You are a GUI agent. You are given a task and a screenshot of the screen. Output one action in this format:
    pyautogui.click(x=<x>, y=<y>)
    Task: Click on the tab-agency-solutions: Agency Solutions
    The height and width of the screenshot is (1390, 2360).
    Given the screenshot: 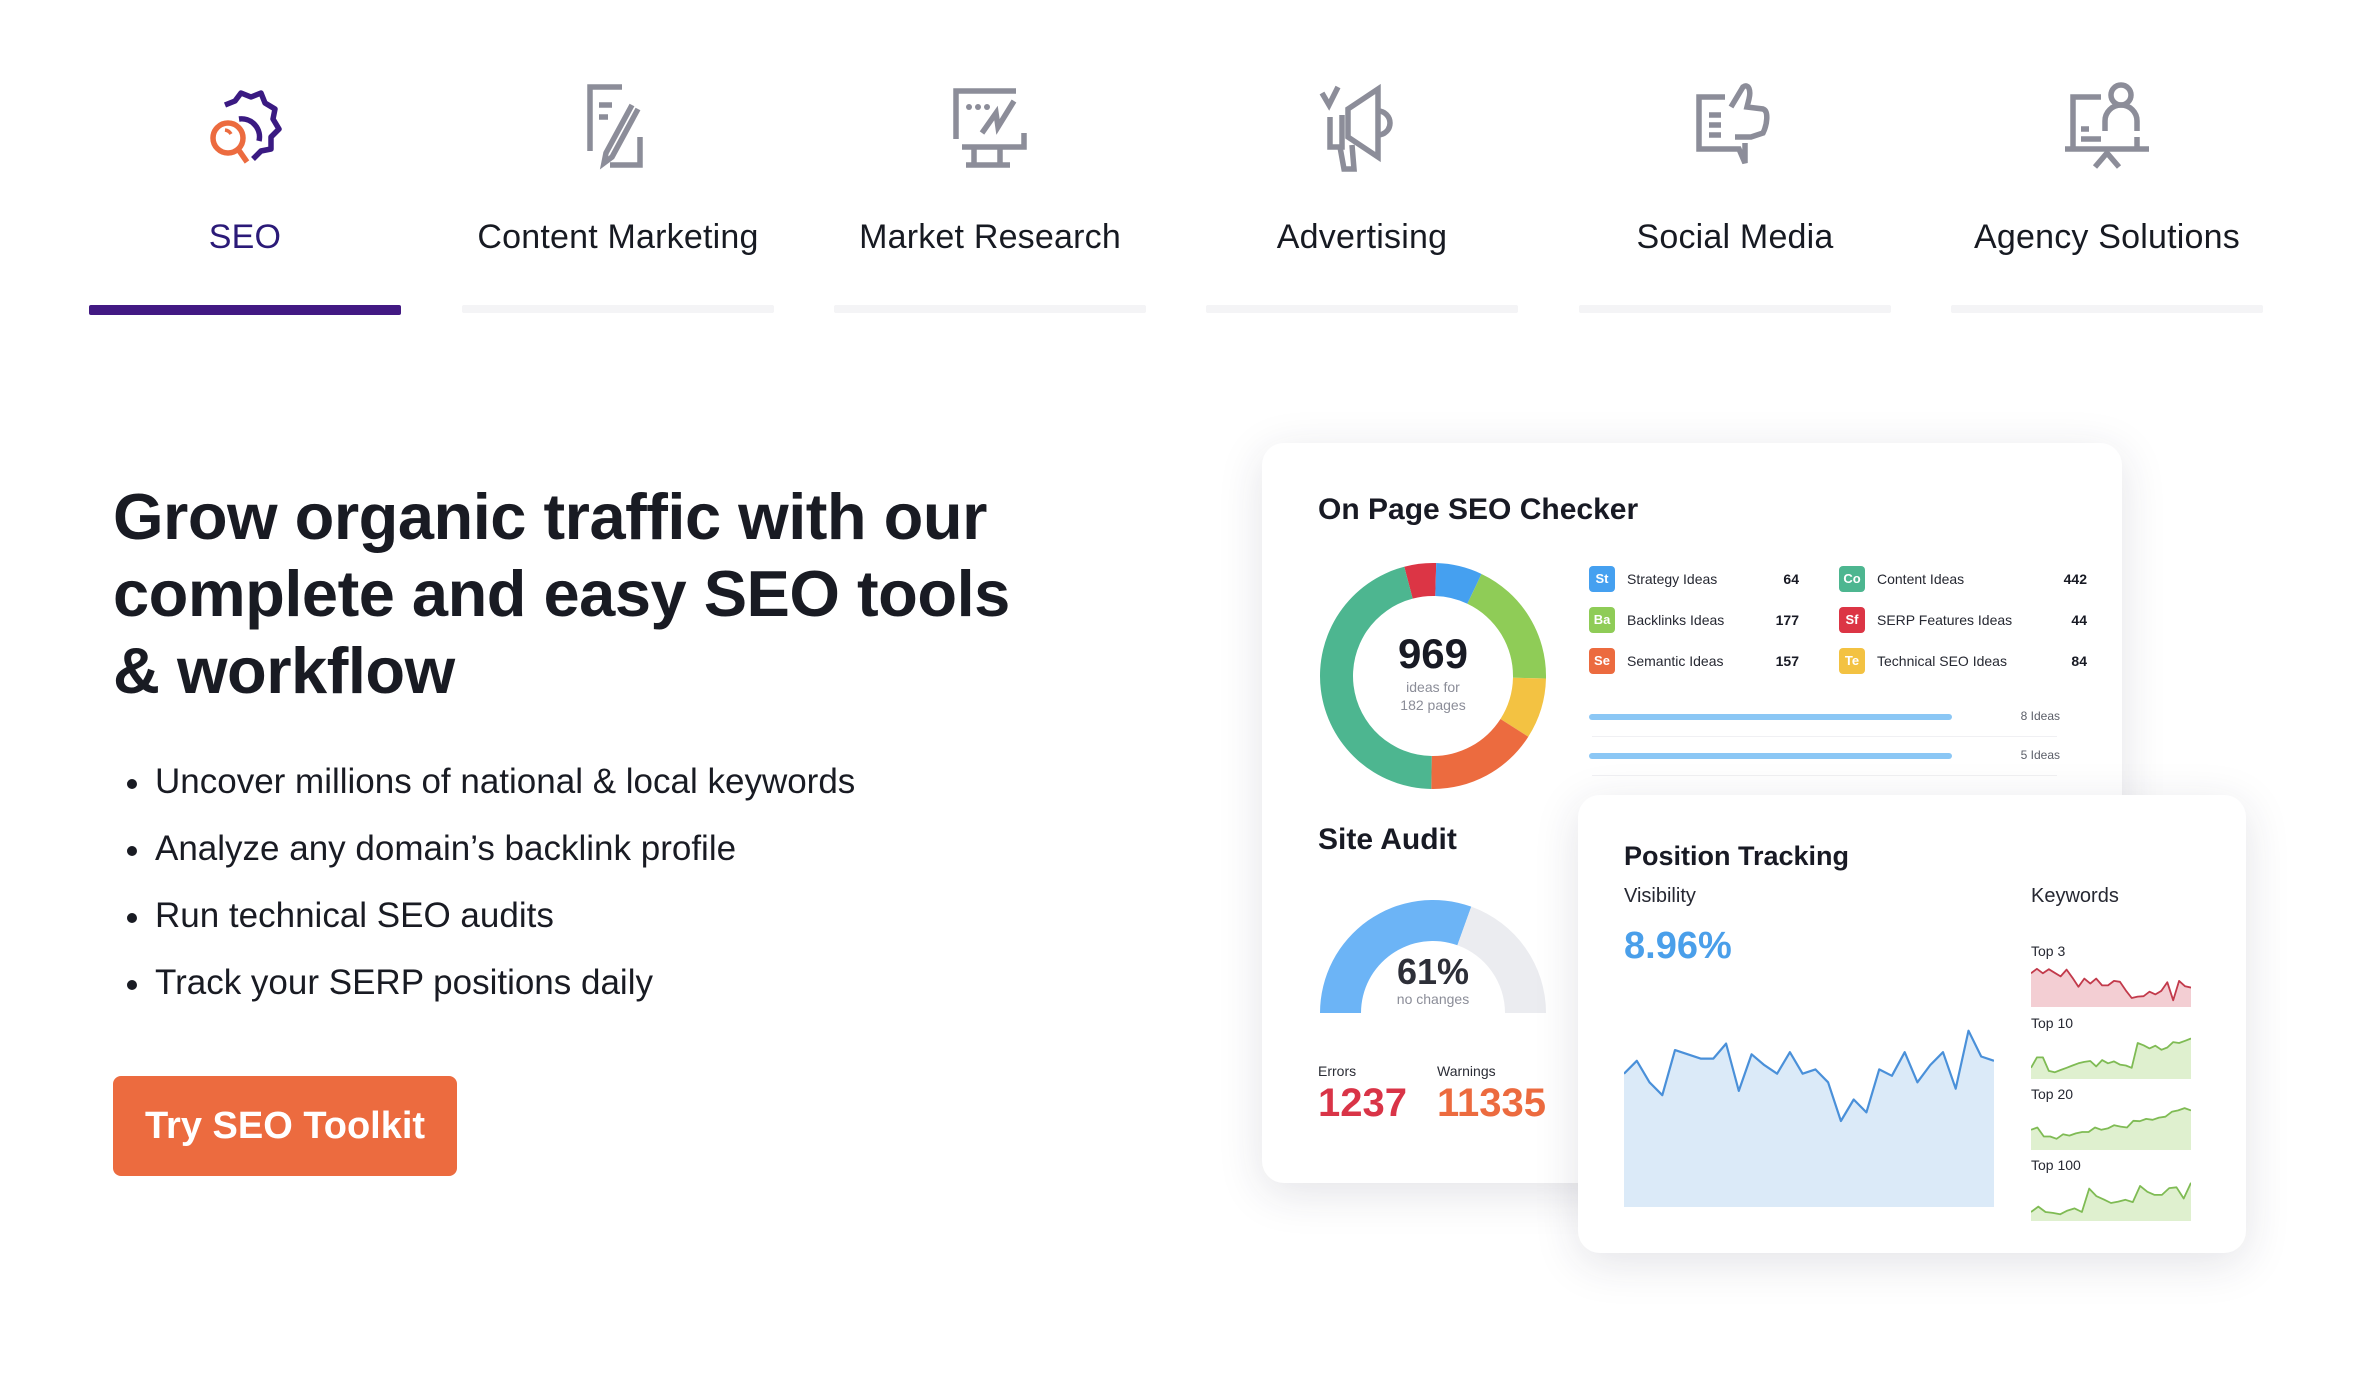 What is the action you would take?
    pyautogui.click(x=2107, y=159)
    